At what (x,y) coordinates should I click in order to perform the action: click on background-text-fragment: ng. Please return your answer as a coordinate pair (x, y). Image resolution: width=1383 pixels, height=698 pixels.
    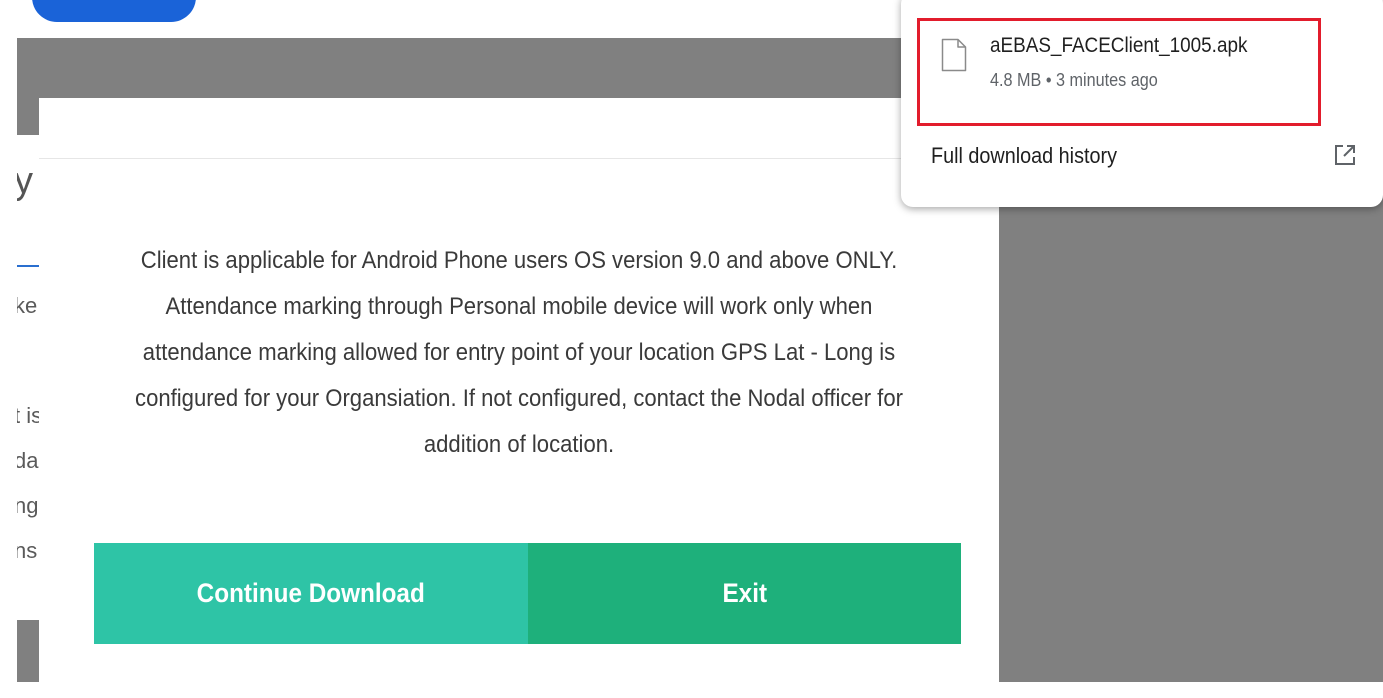
    Looking at the image, I should click on (28, 505).